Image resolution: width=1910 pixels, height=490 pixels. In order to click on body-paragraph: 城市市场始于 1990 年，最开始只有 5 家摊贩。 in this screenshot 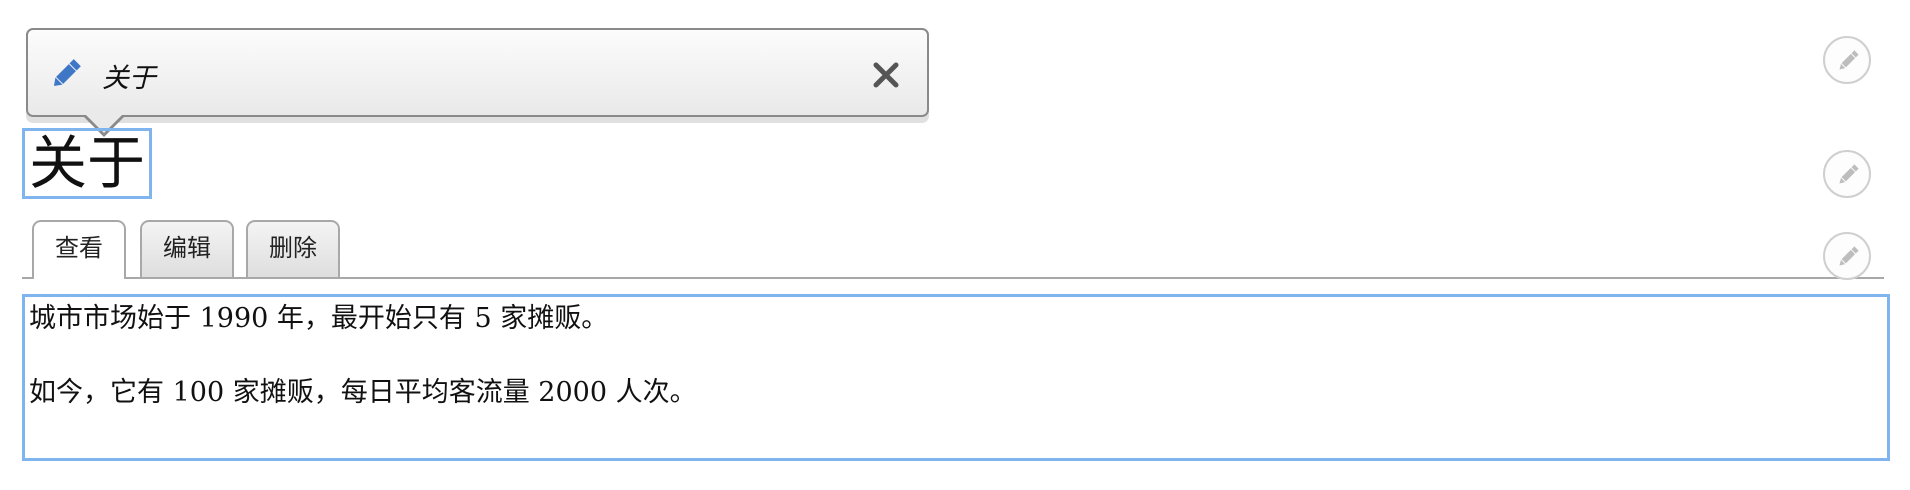, I will do `click(319, 318)`.